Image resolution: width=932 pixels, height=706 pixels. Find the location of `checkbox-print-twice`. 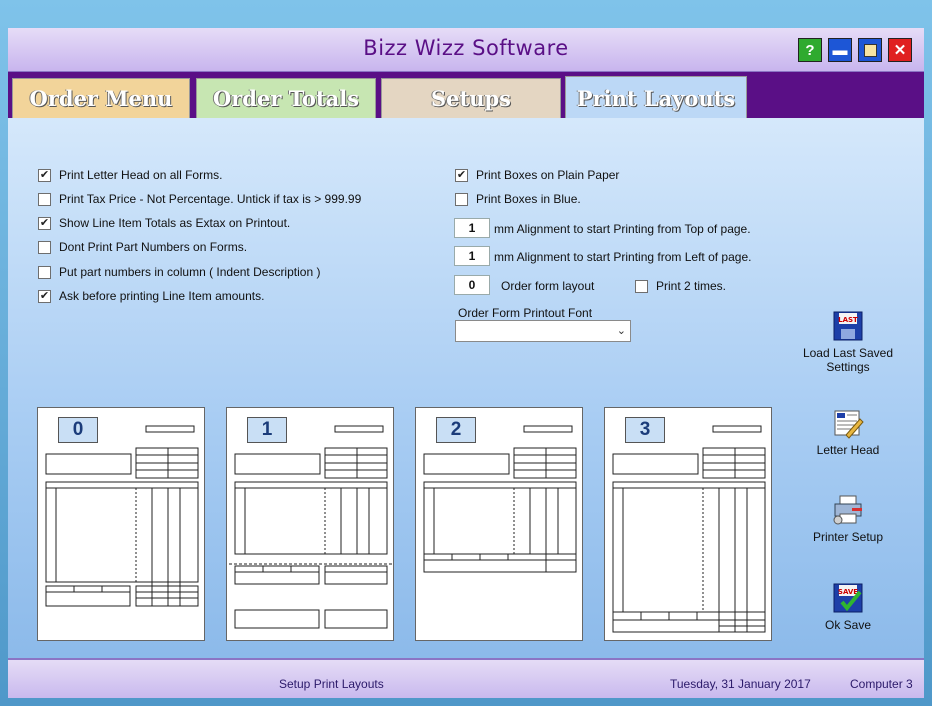

checkbox-print-twice is located at coordinates (641, 286).